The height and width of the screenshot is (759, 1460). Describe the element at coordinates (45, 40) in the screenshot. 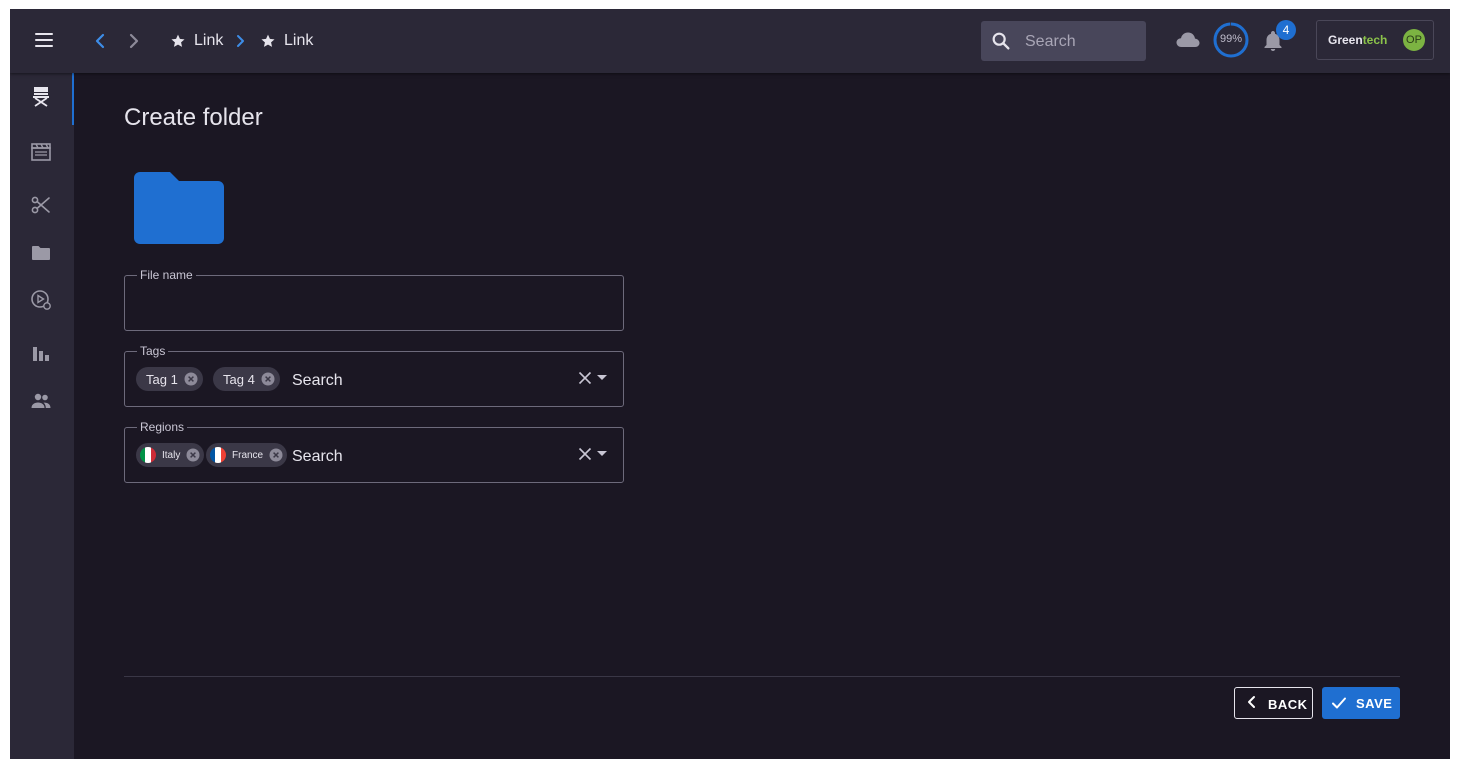

I see `menu-icon` at that location.